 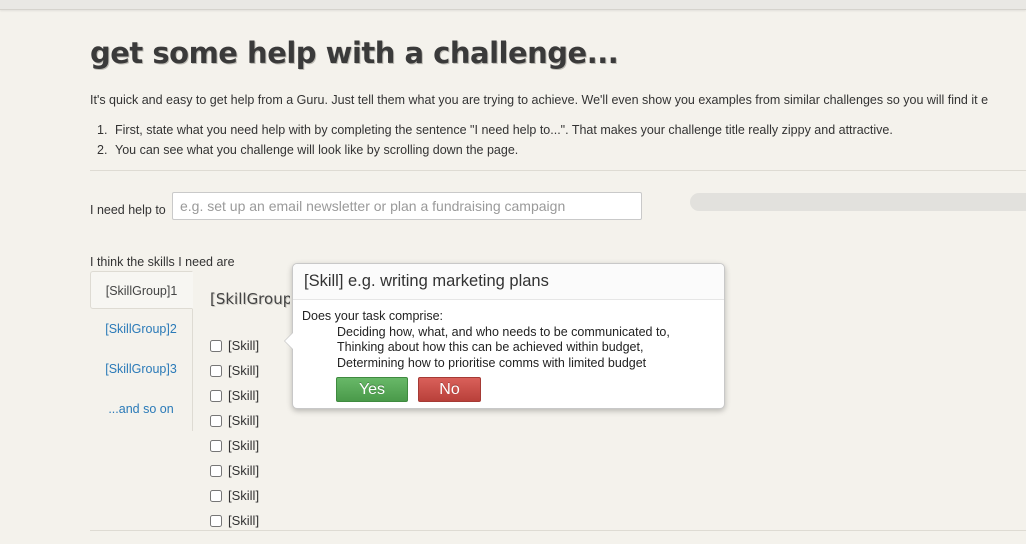 What do you see at coordinates (513, 5) in the screenshot?
I see `browser-top-bar` at bounding box center [513, 5].